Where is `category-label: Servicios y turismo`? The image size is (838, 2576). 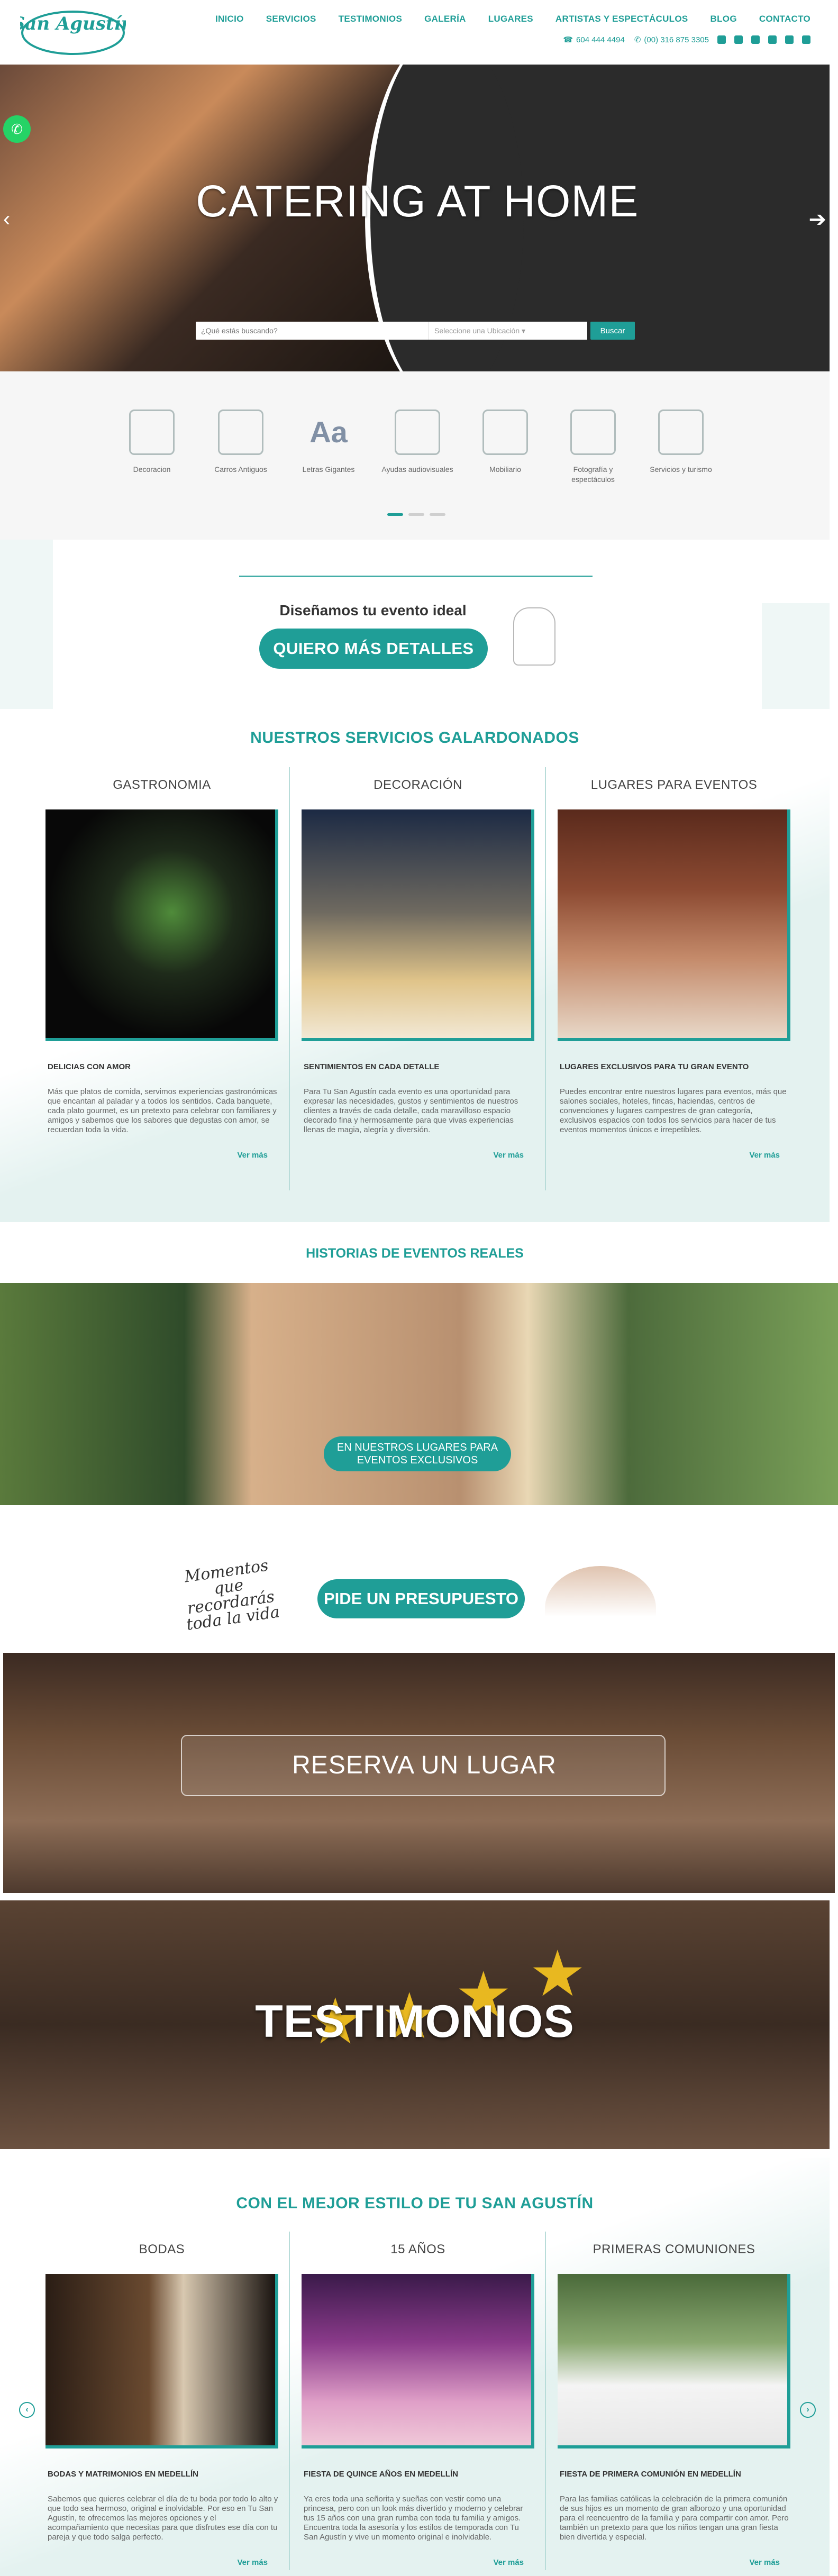
category-label: Servicios y turismo is located at coordinates (681, 469).